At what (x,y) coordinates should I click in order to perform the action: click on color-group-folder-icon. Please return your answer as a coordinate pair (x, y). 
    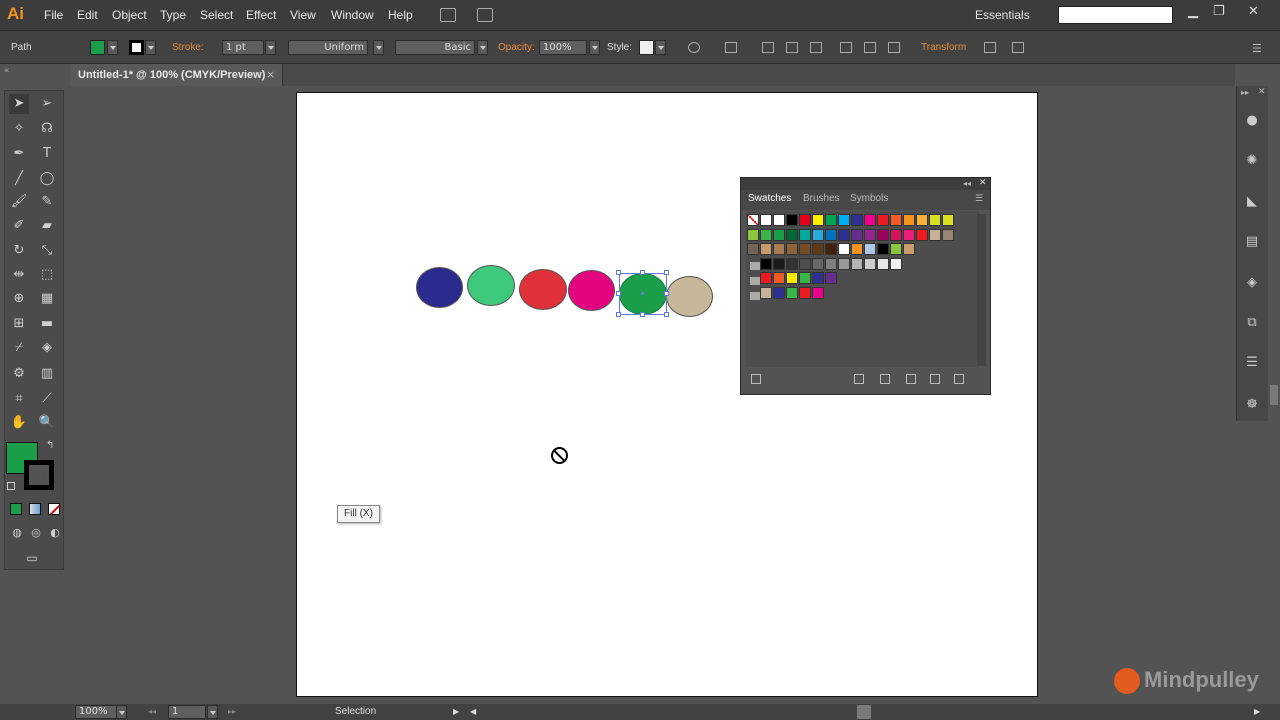
    Looking at the image, I should click on (755, 281).